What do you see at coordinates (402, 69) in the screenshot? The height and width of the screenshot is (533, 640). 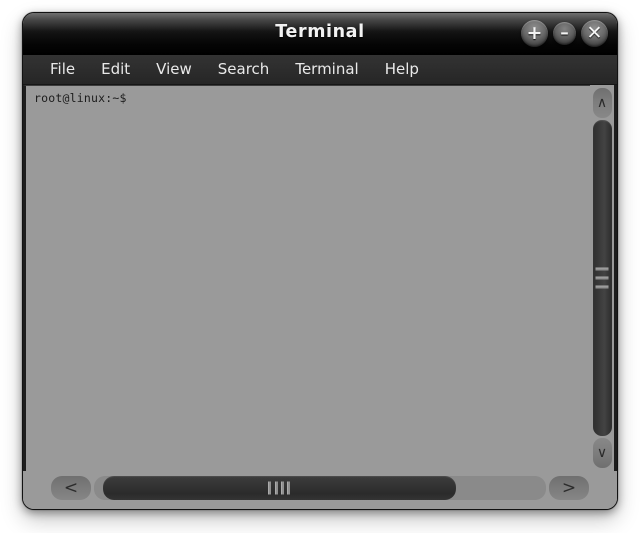 I see `menu-item-help: Help` at bounding box center [402, 69].